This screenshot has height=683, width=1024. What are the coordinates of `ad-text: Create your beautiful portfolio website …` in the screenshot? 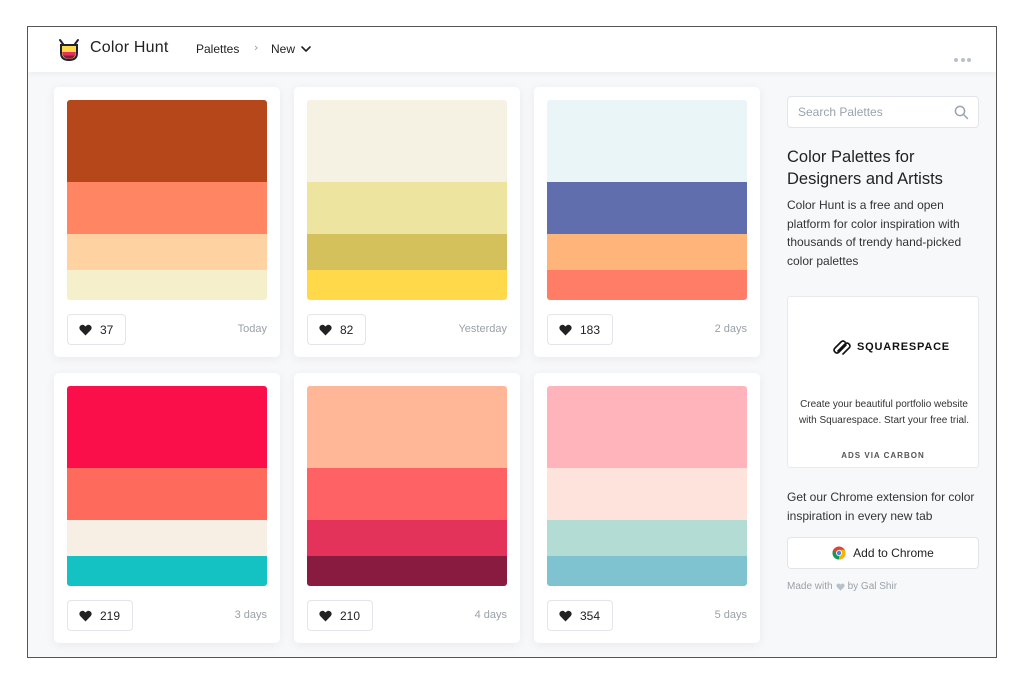 It's located at (884, 412).